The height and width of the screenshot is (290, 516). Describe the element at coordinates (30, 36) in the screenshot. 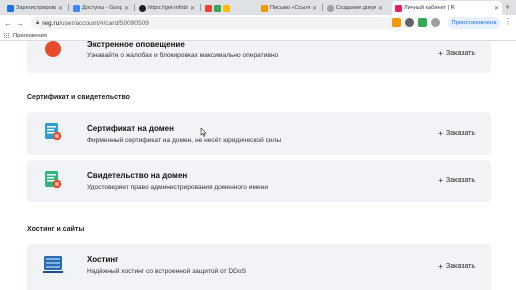

I see `bookmark-apps-label: Приложения` at that location.